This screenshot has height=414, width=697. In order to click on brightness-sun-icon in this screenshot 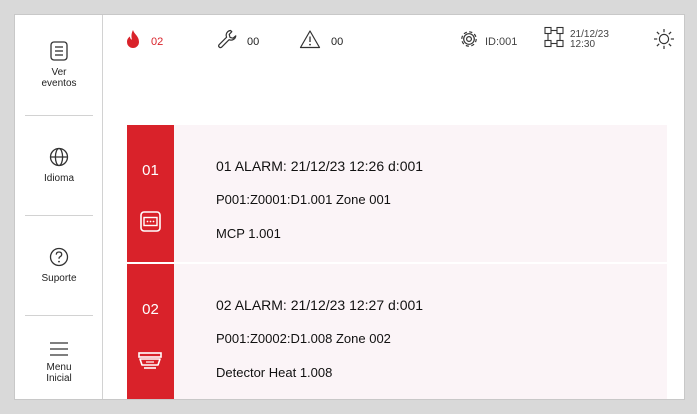, I will do `click(664, 41)`.